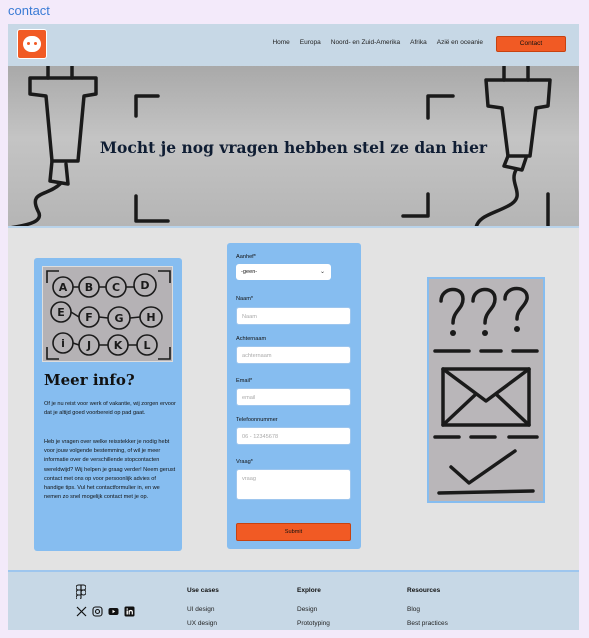  I want to click on aanhef-select: -geen- ⌄, so click(283, 272).